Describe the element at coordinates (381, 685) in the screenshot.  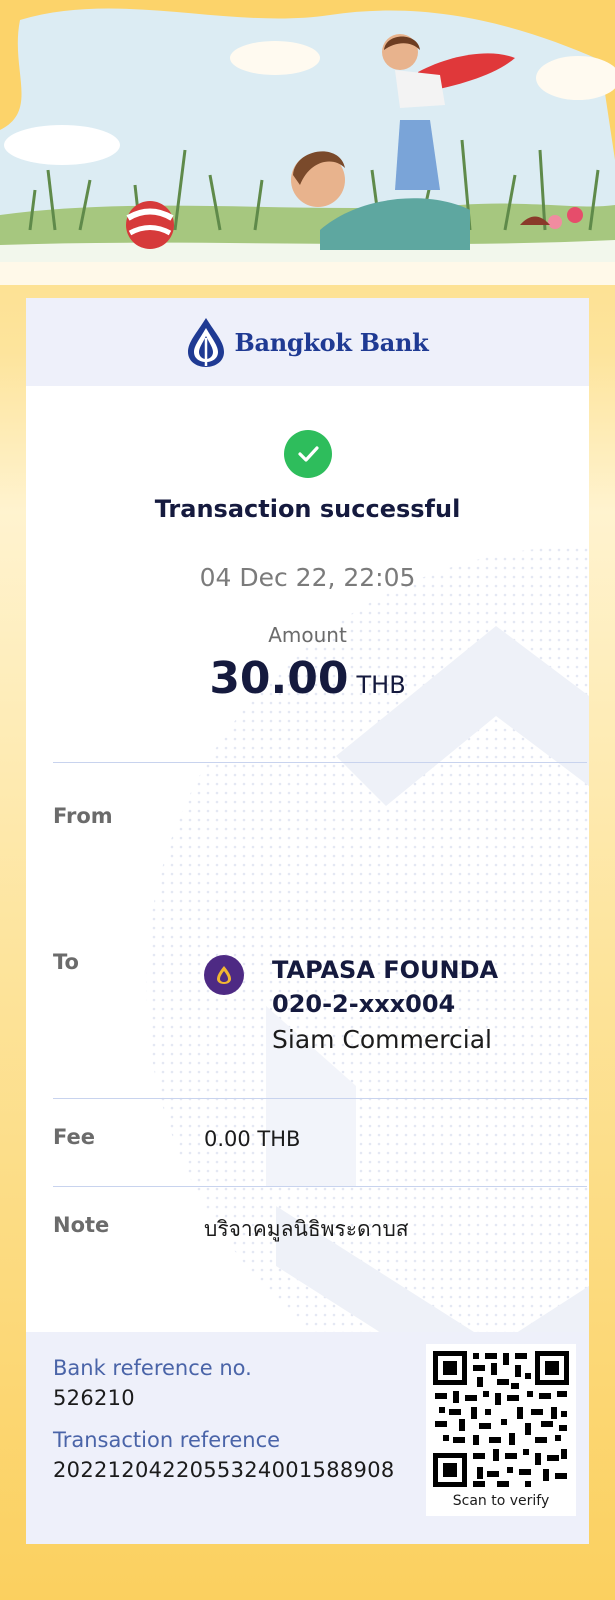
I see `amount-currency: THB` at that location.